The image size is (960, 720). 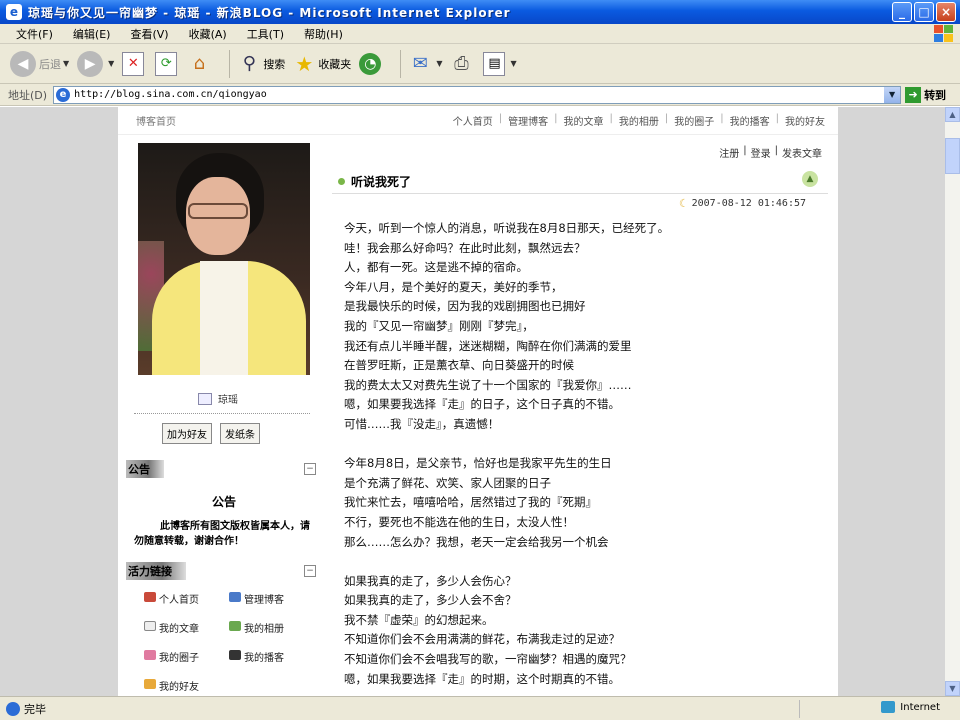 What do you see at coordinates (186, 605) in the screenshot?
I see `link-personal-home: 个人首页` at bounding box center [186, 605].